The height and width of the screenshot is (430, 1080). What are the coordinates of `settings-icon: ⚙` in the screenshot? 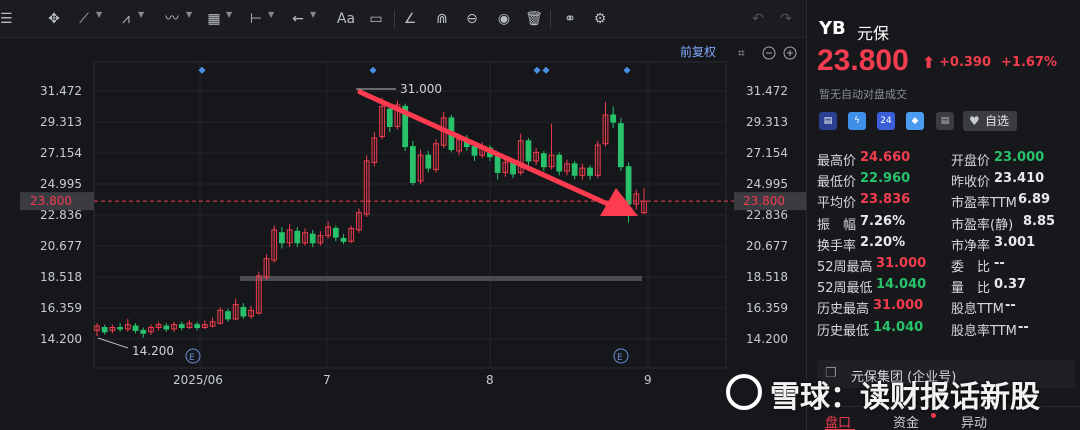 It's located at (600, 19).